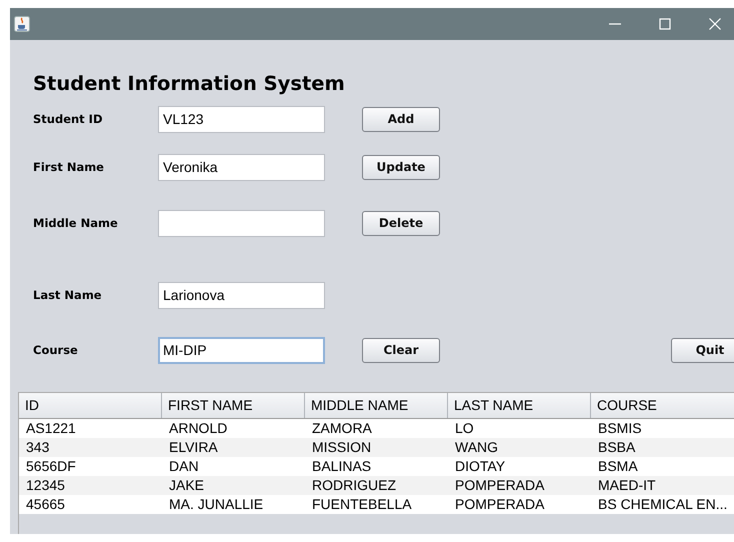 The width and height of the screenshot is (734, 542). I want to click on table-cell-text: ELVIRA, so click(193, 447).